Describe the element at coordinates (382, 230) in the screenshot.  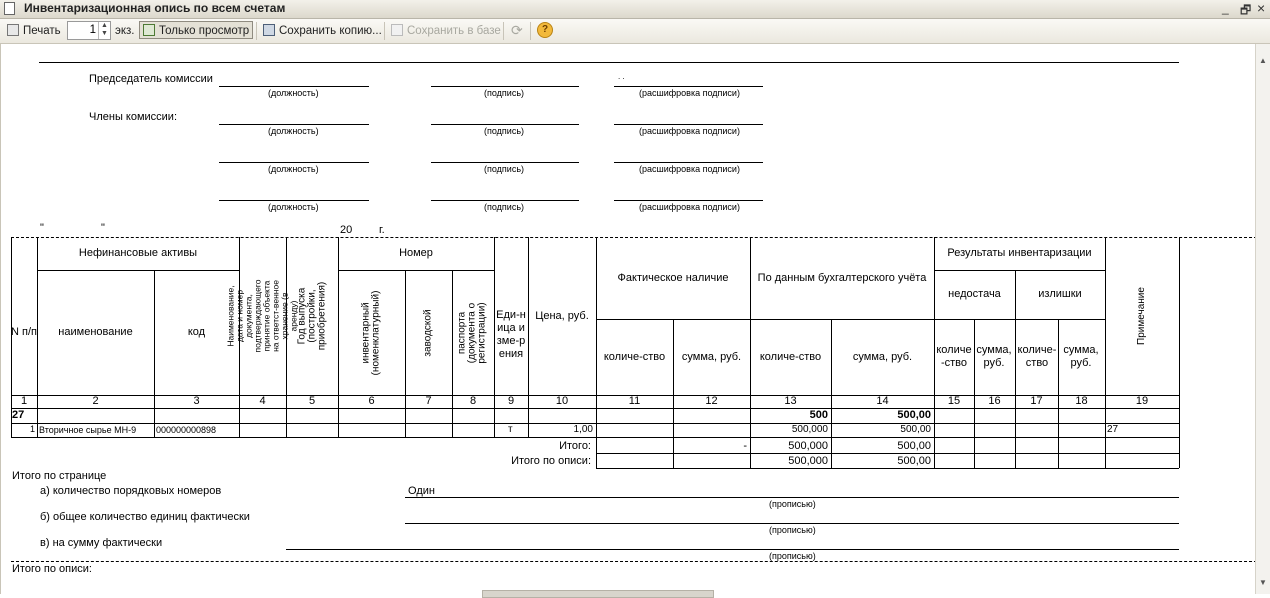
I see `year-suffix: г.` at that location.